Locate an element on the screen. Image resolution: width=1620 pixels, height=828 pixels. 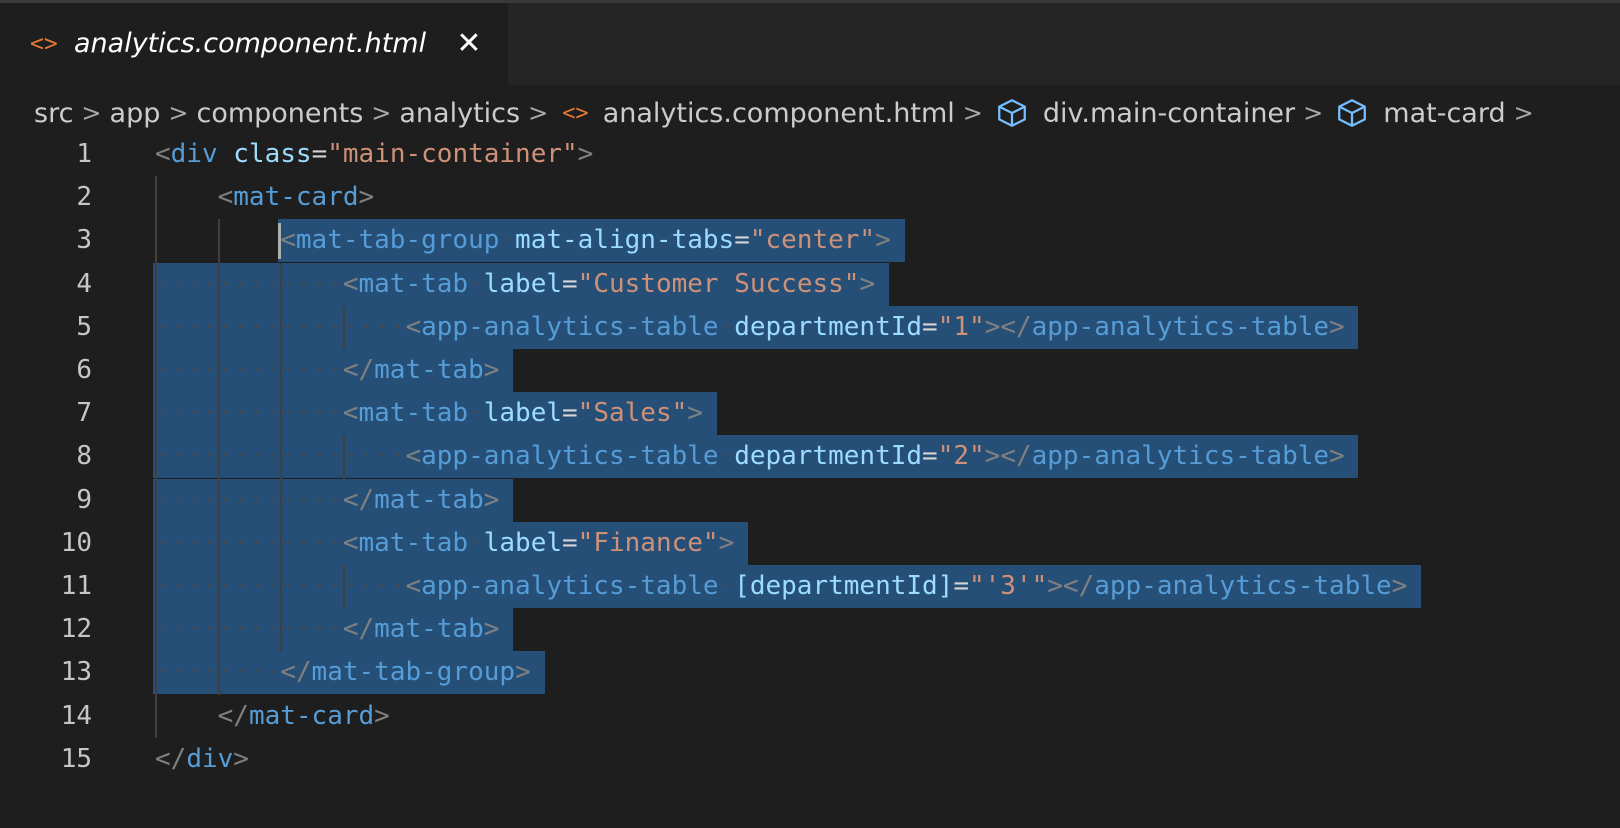
code-token: label is located at coordinates (523, 283).